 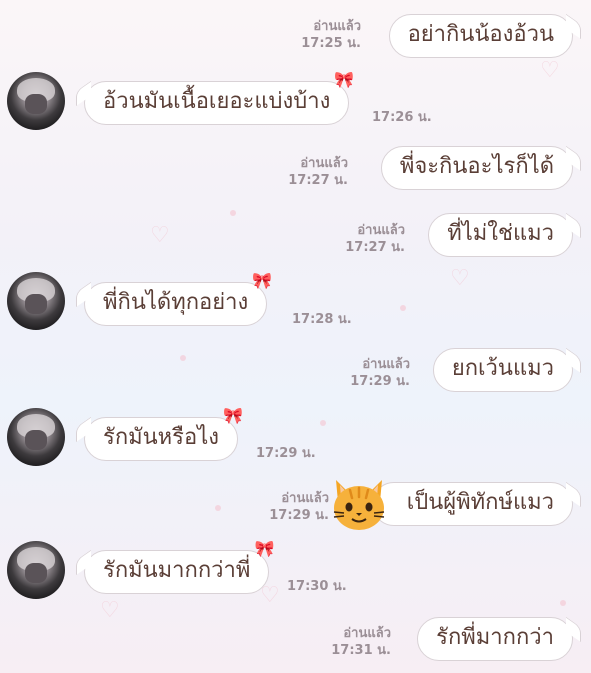 I want to click on message-text: พี่กินได้ทุกอย่าง, so click(x=176, y=302).